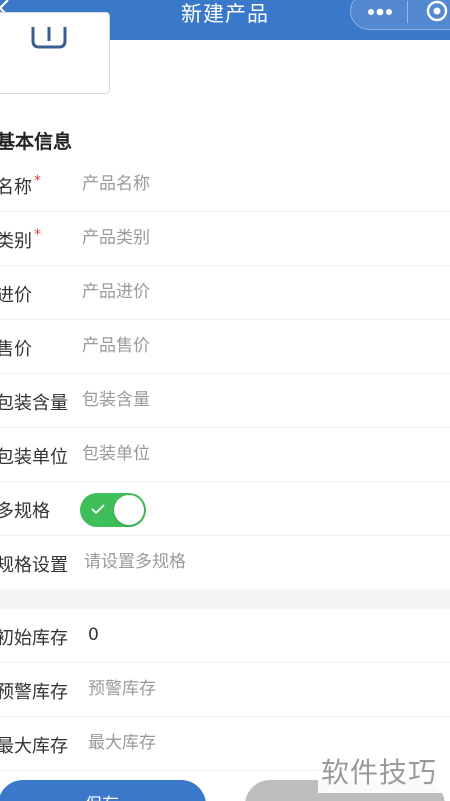 This screenshot has height=801, width=450. What do you see at coordinates (225, 599) in the screenshot?
I see `section-divider` at bounding box center [225, 599].